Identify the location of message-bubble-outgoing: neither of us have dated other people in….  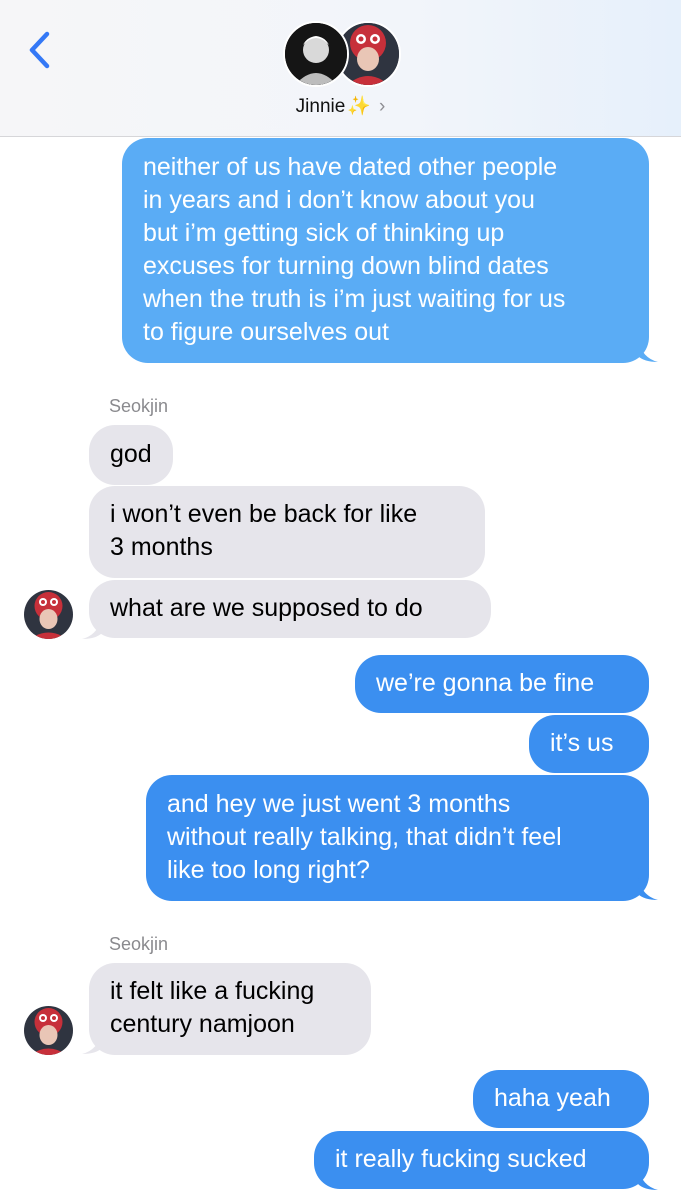
(385, 250).